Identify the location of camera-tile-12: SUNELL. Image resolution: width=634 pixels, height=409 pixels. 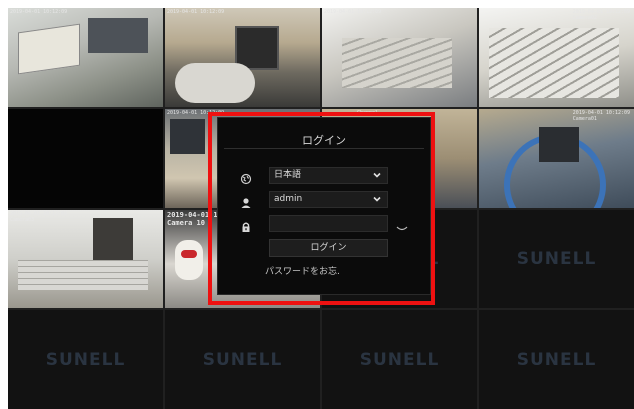
(556, 259).